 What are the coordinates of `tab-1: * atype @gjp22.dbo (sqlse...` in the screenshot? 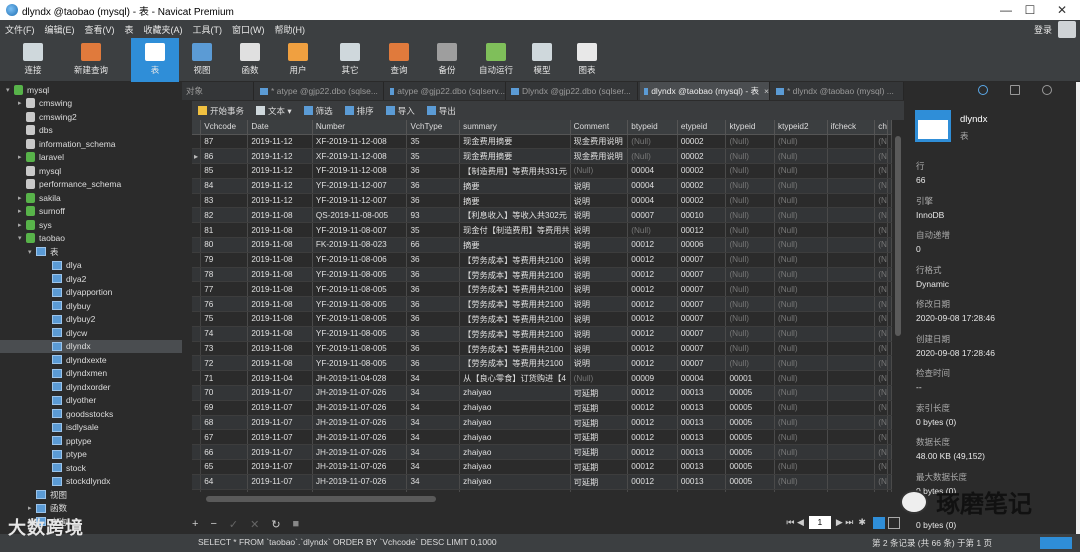 It's located at (320, 91).